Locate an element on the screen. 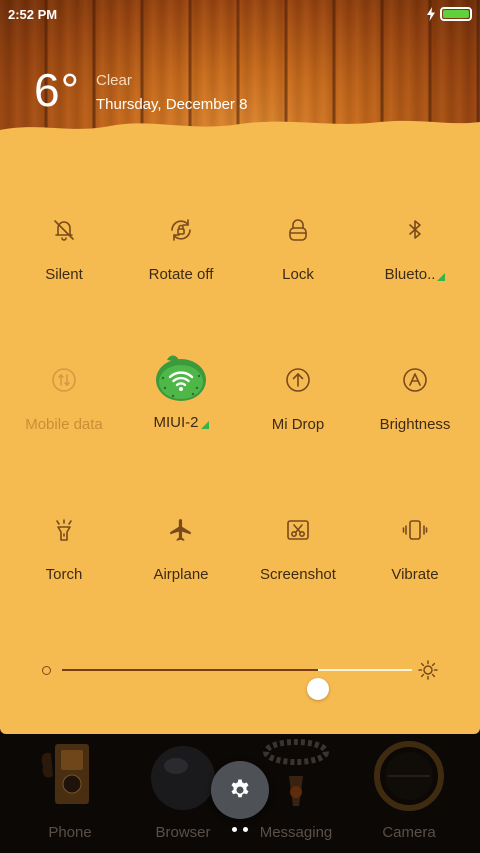  torch-icon is located at coordinates (64, 530).